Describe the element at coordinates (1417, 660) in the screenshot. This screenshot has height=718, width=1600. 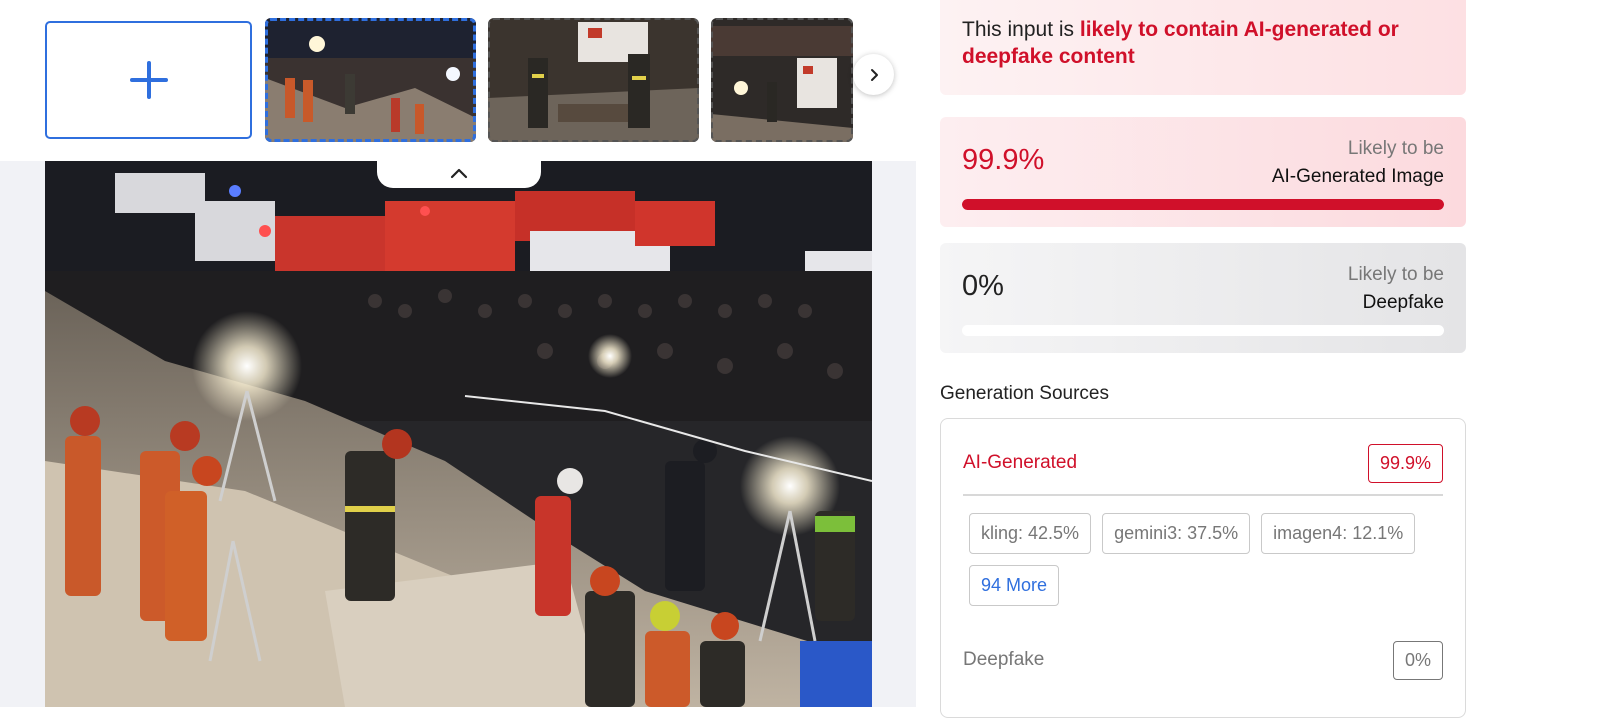
I see `deepfake-badge: 0%` at that location.